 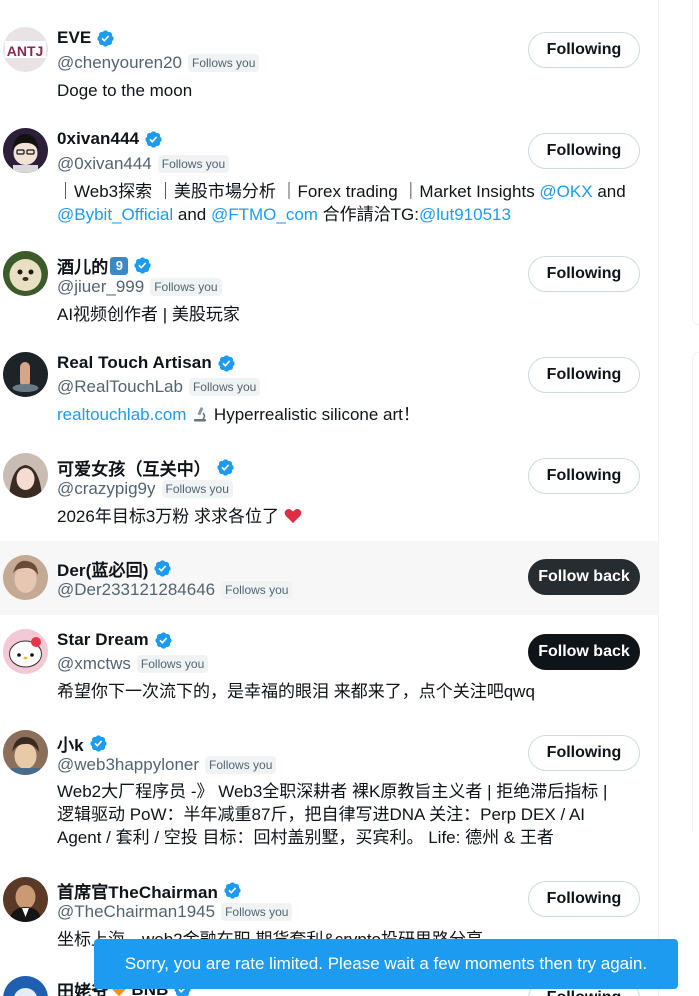 What do you see at coordinates (148, 314) in the screenshot?
I see `user-bio: AI视频创作者 | 美股玩家` at bounding box center [148, 314].